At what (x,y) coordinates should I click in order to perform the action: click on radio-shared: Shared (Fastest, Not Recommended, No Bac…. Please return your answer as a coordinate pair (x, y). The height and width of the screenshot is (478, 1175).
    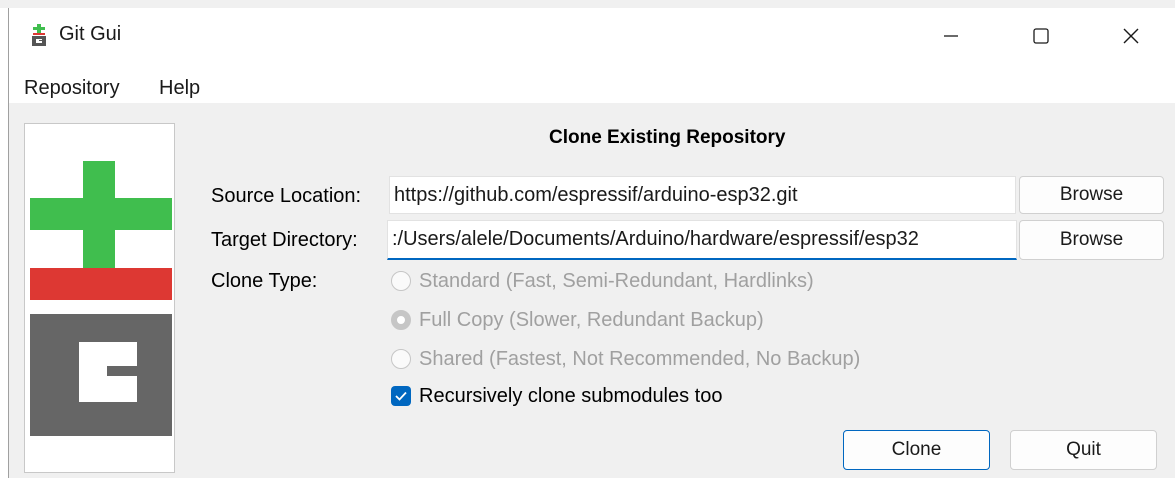
    Looking at the image, I should click on (625, 359).